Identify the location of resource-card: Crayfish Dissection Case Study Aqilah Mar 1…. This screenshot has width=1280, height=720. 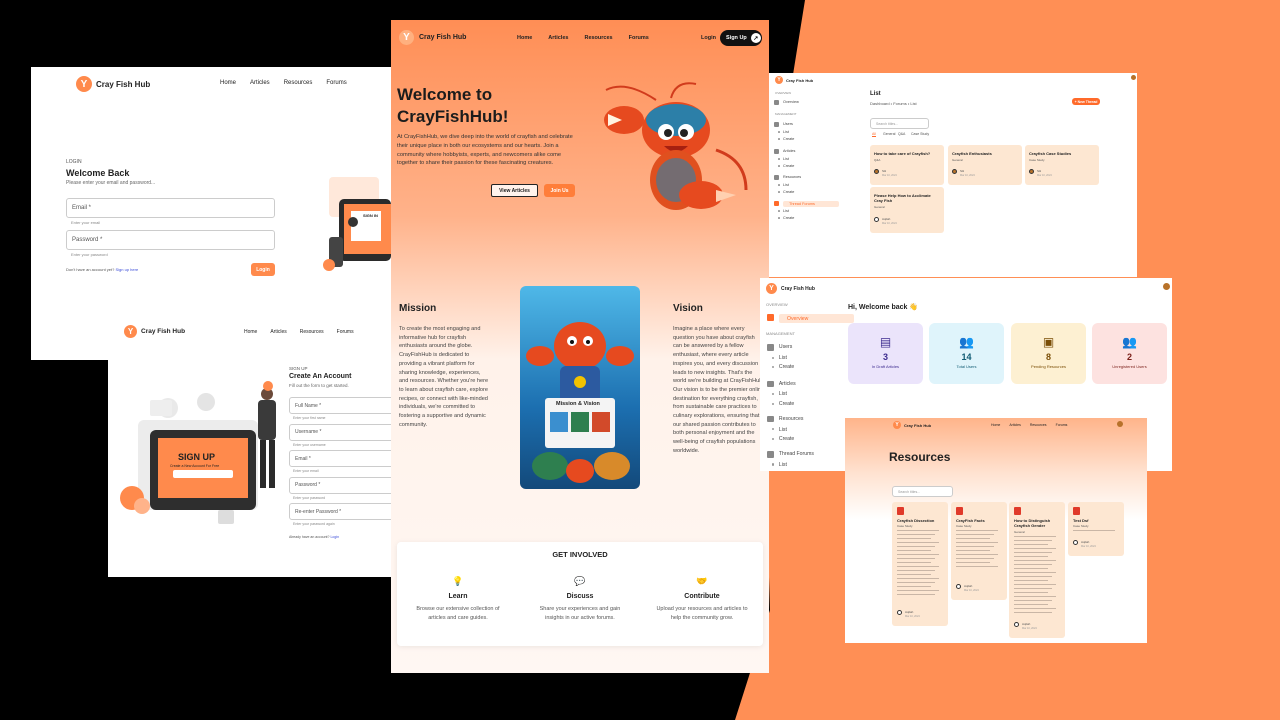
(920, 564).